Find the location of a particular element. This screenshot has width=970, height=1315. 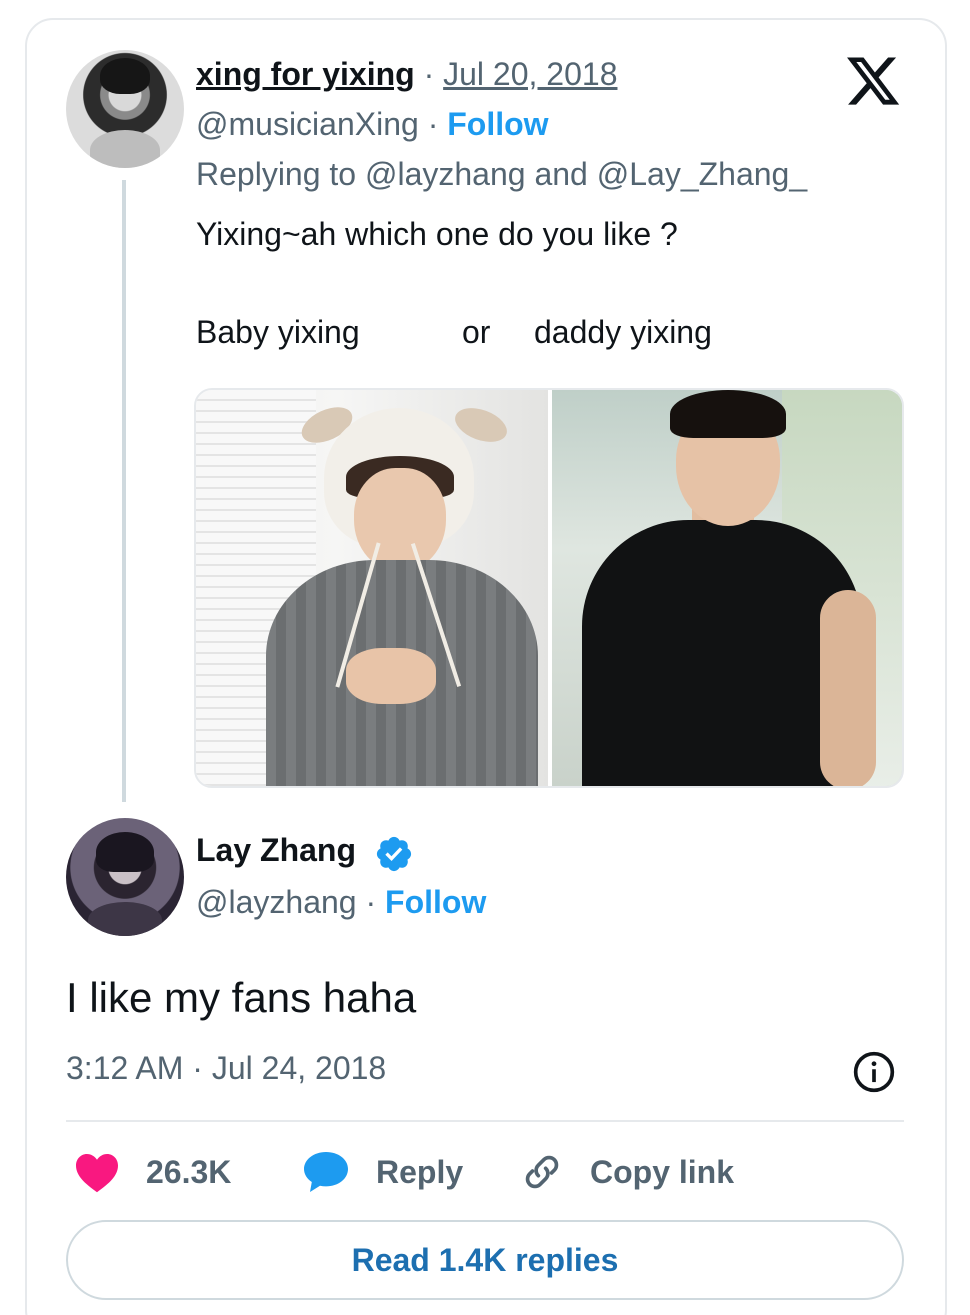

main-handle-row: @layzhang · Follow is located at coordinates (341, 902).